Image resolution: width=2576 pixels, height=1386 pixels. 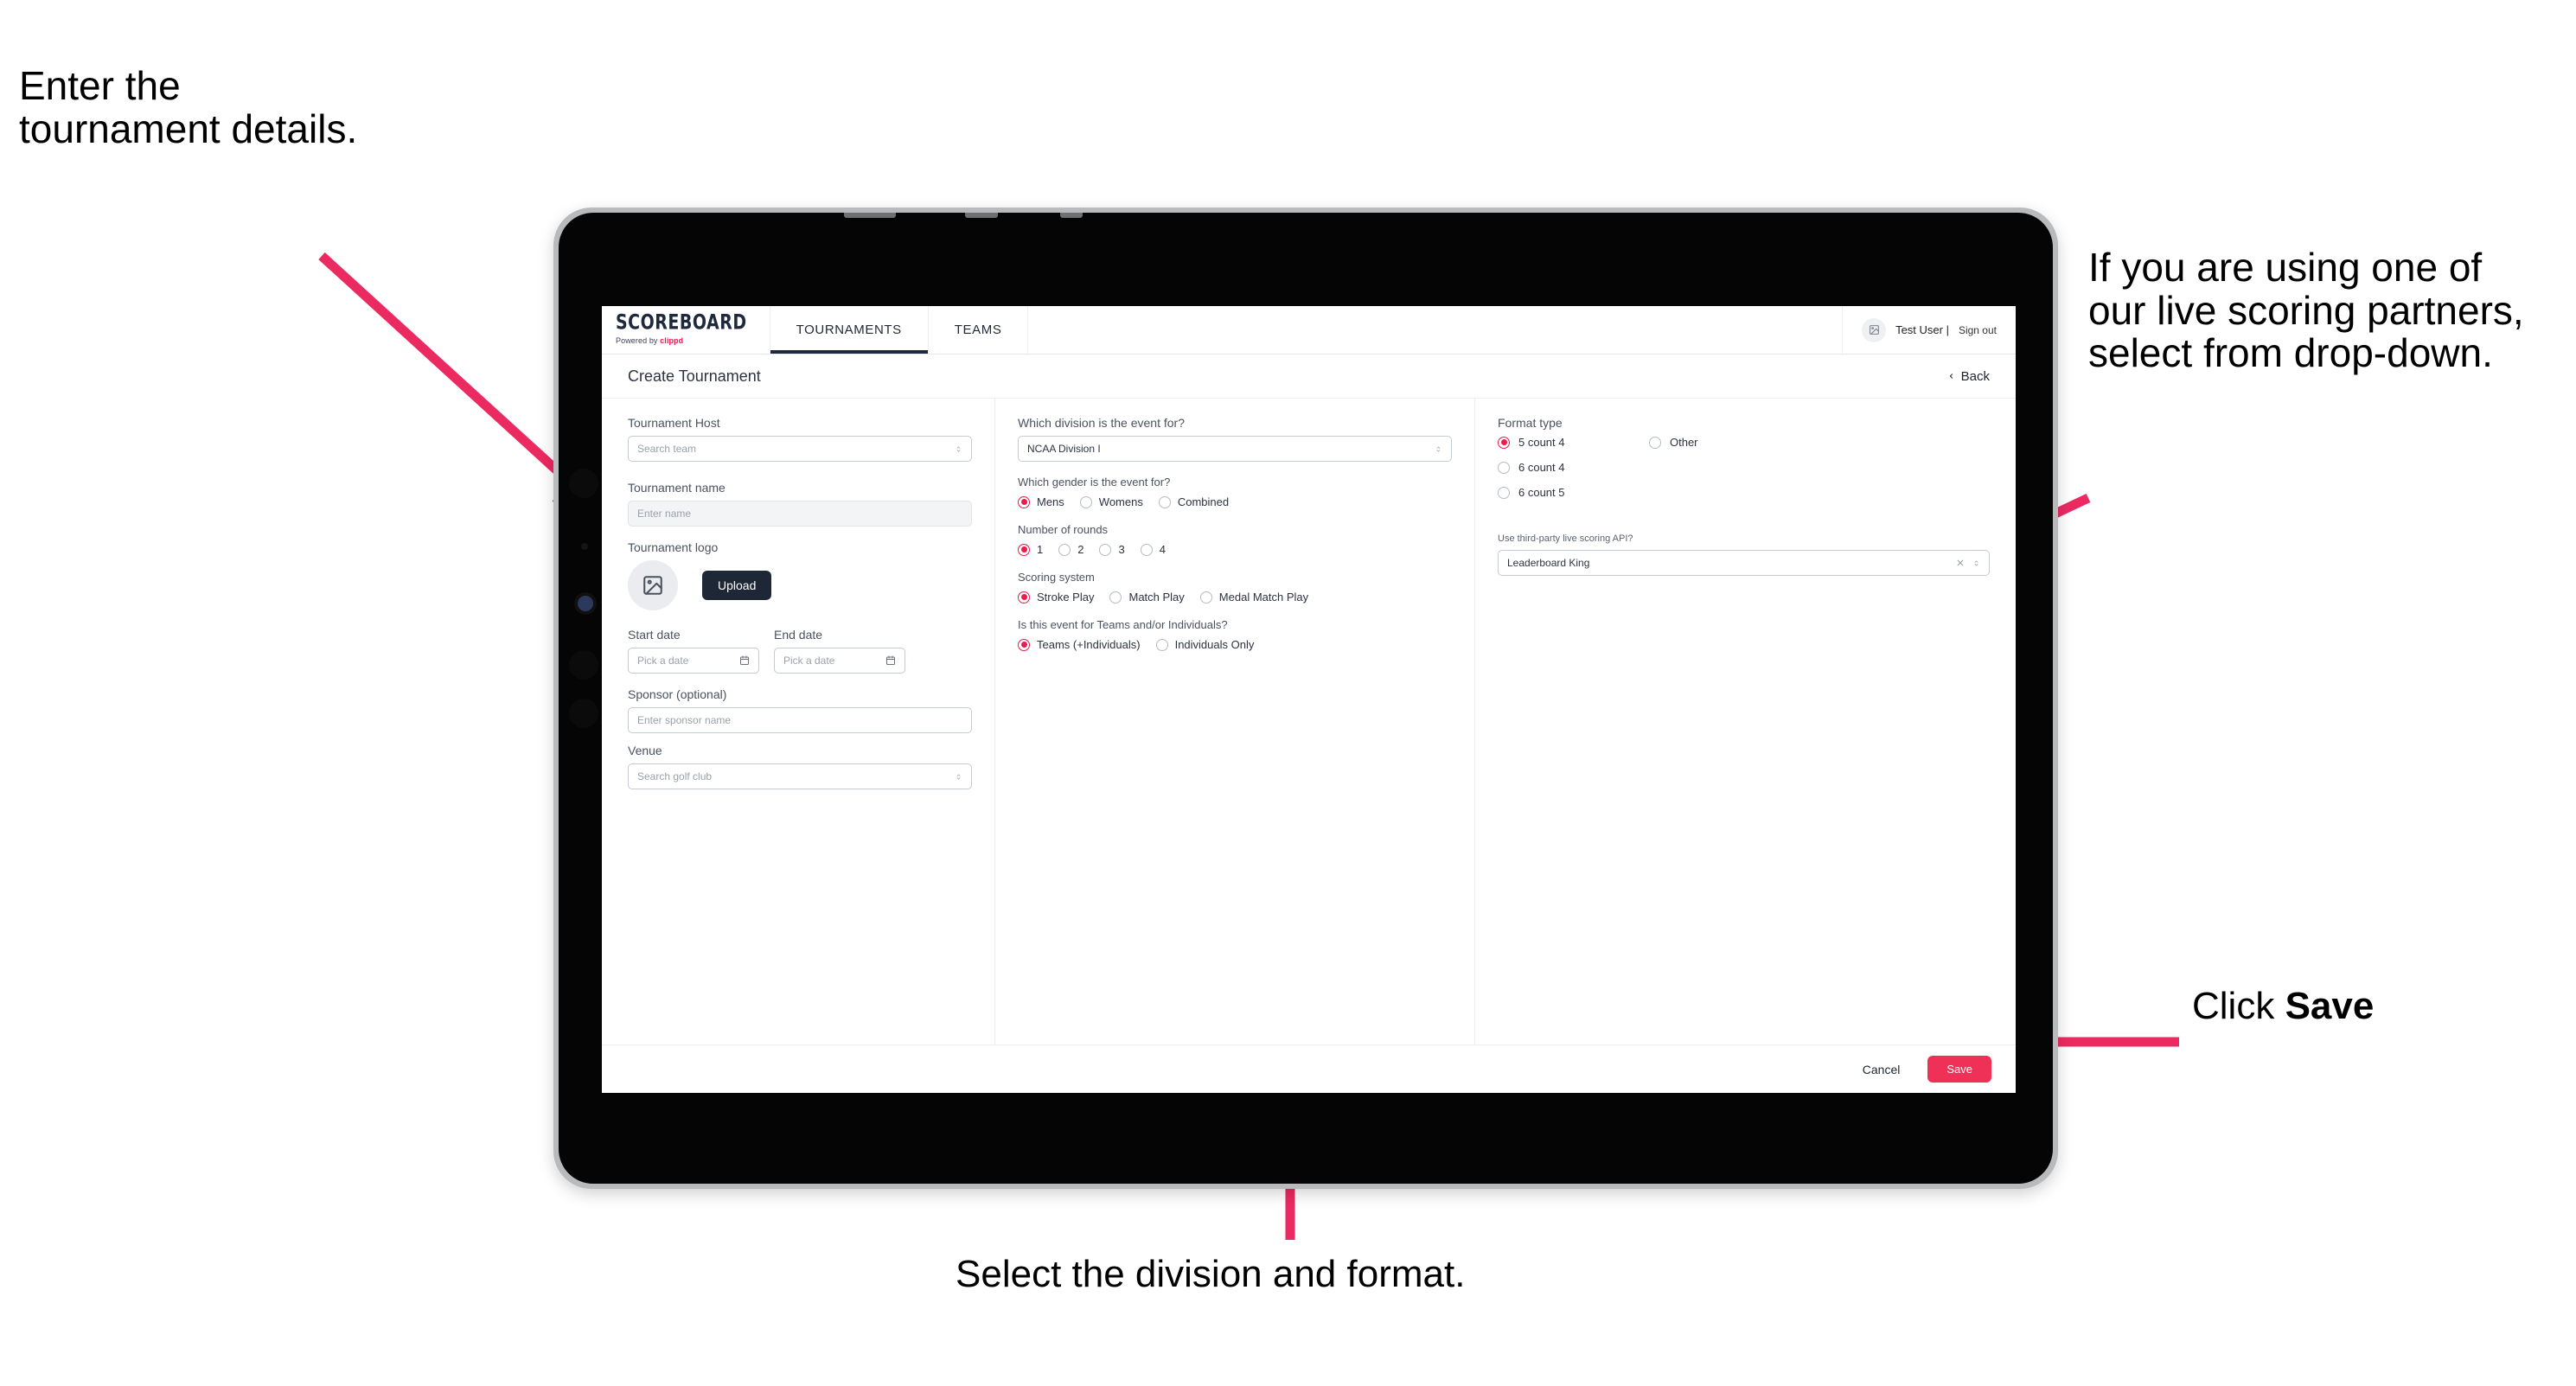 What do you see at coordinates (1215, 644) in the screenshot?
I see `teams-option-individuals-label: Individuals Only` at bounding box center [1215, 644].